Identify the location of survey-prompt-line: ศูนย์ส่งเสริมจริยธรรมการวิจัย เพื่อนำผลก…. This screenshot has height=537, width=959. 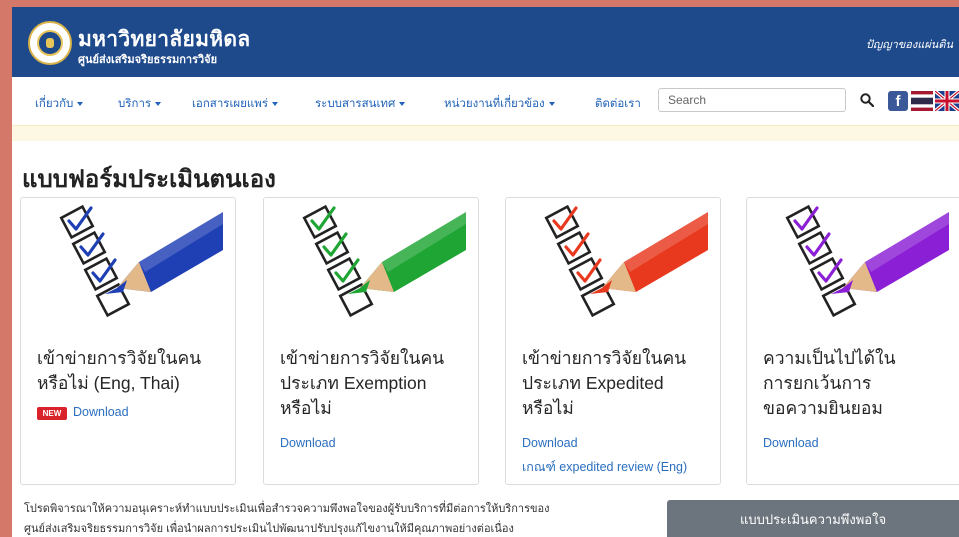
(269, 529).